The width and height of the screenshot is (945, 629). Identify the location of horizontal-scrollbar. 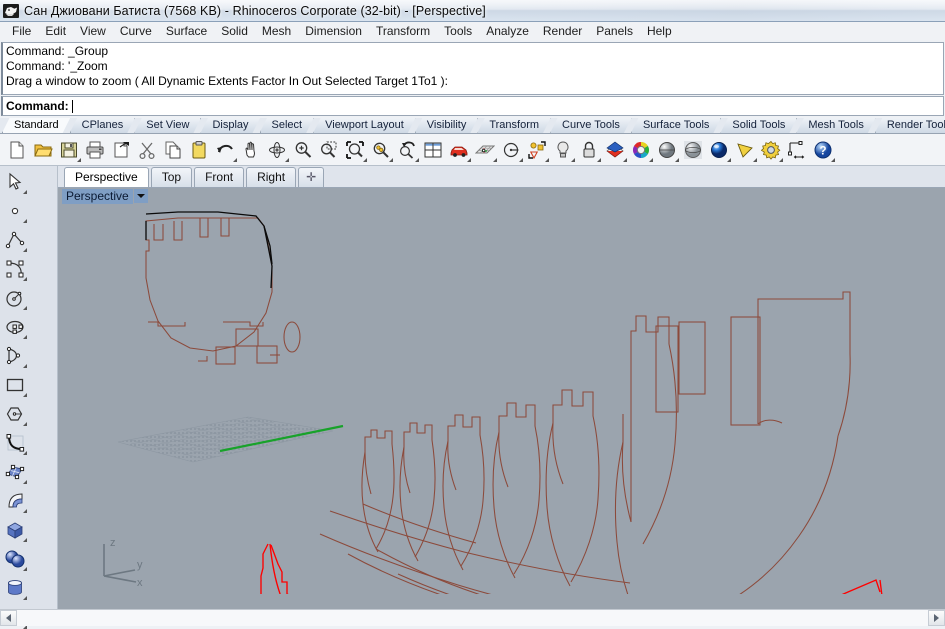
(472, 617).